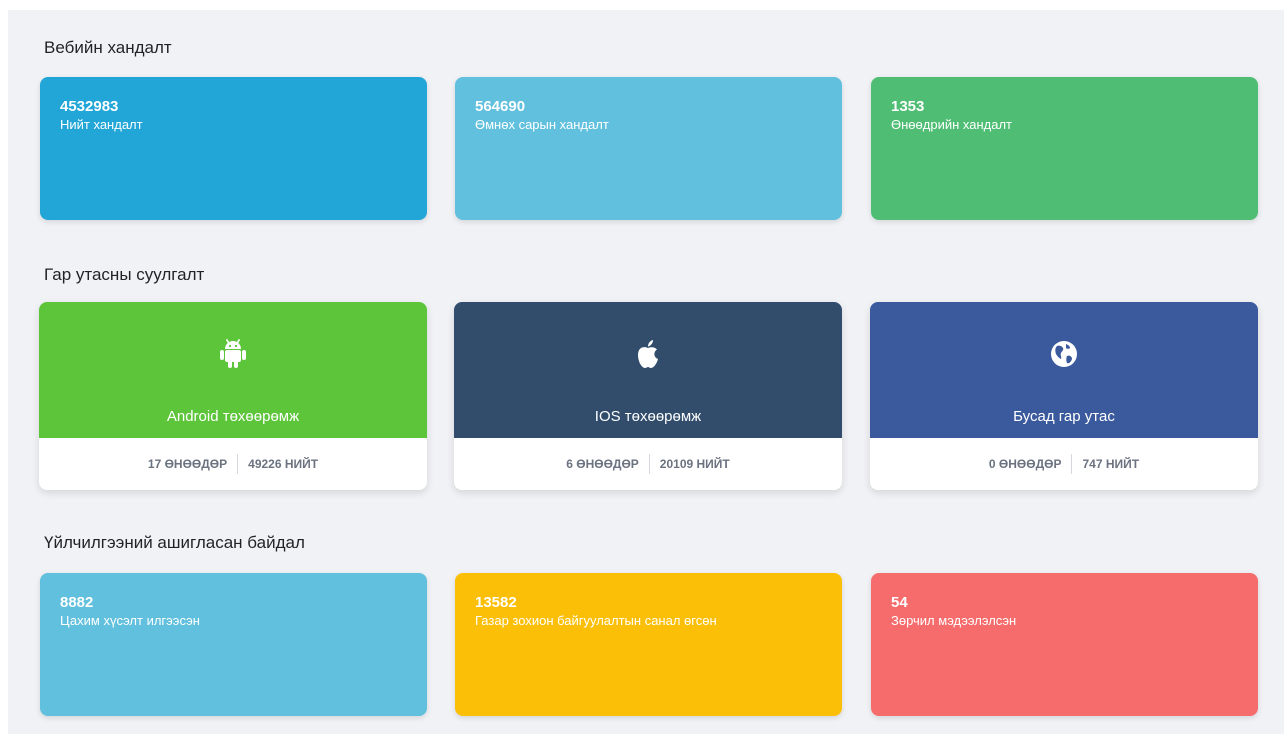 The image size is (1284, 734). What do you see at coordinates (908, 106) in the screenshot?
I see `stat-value: 1353` at bounding box center [908, 106].